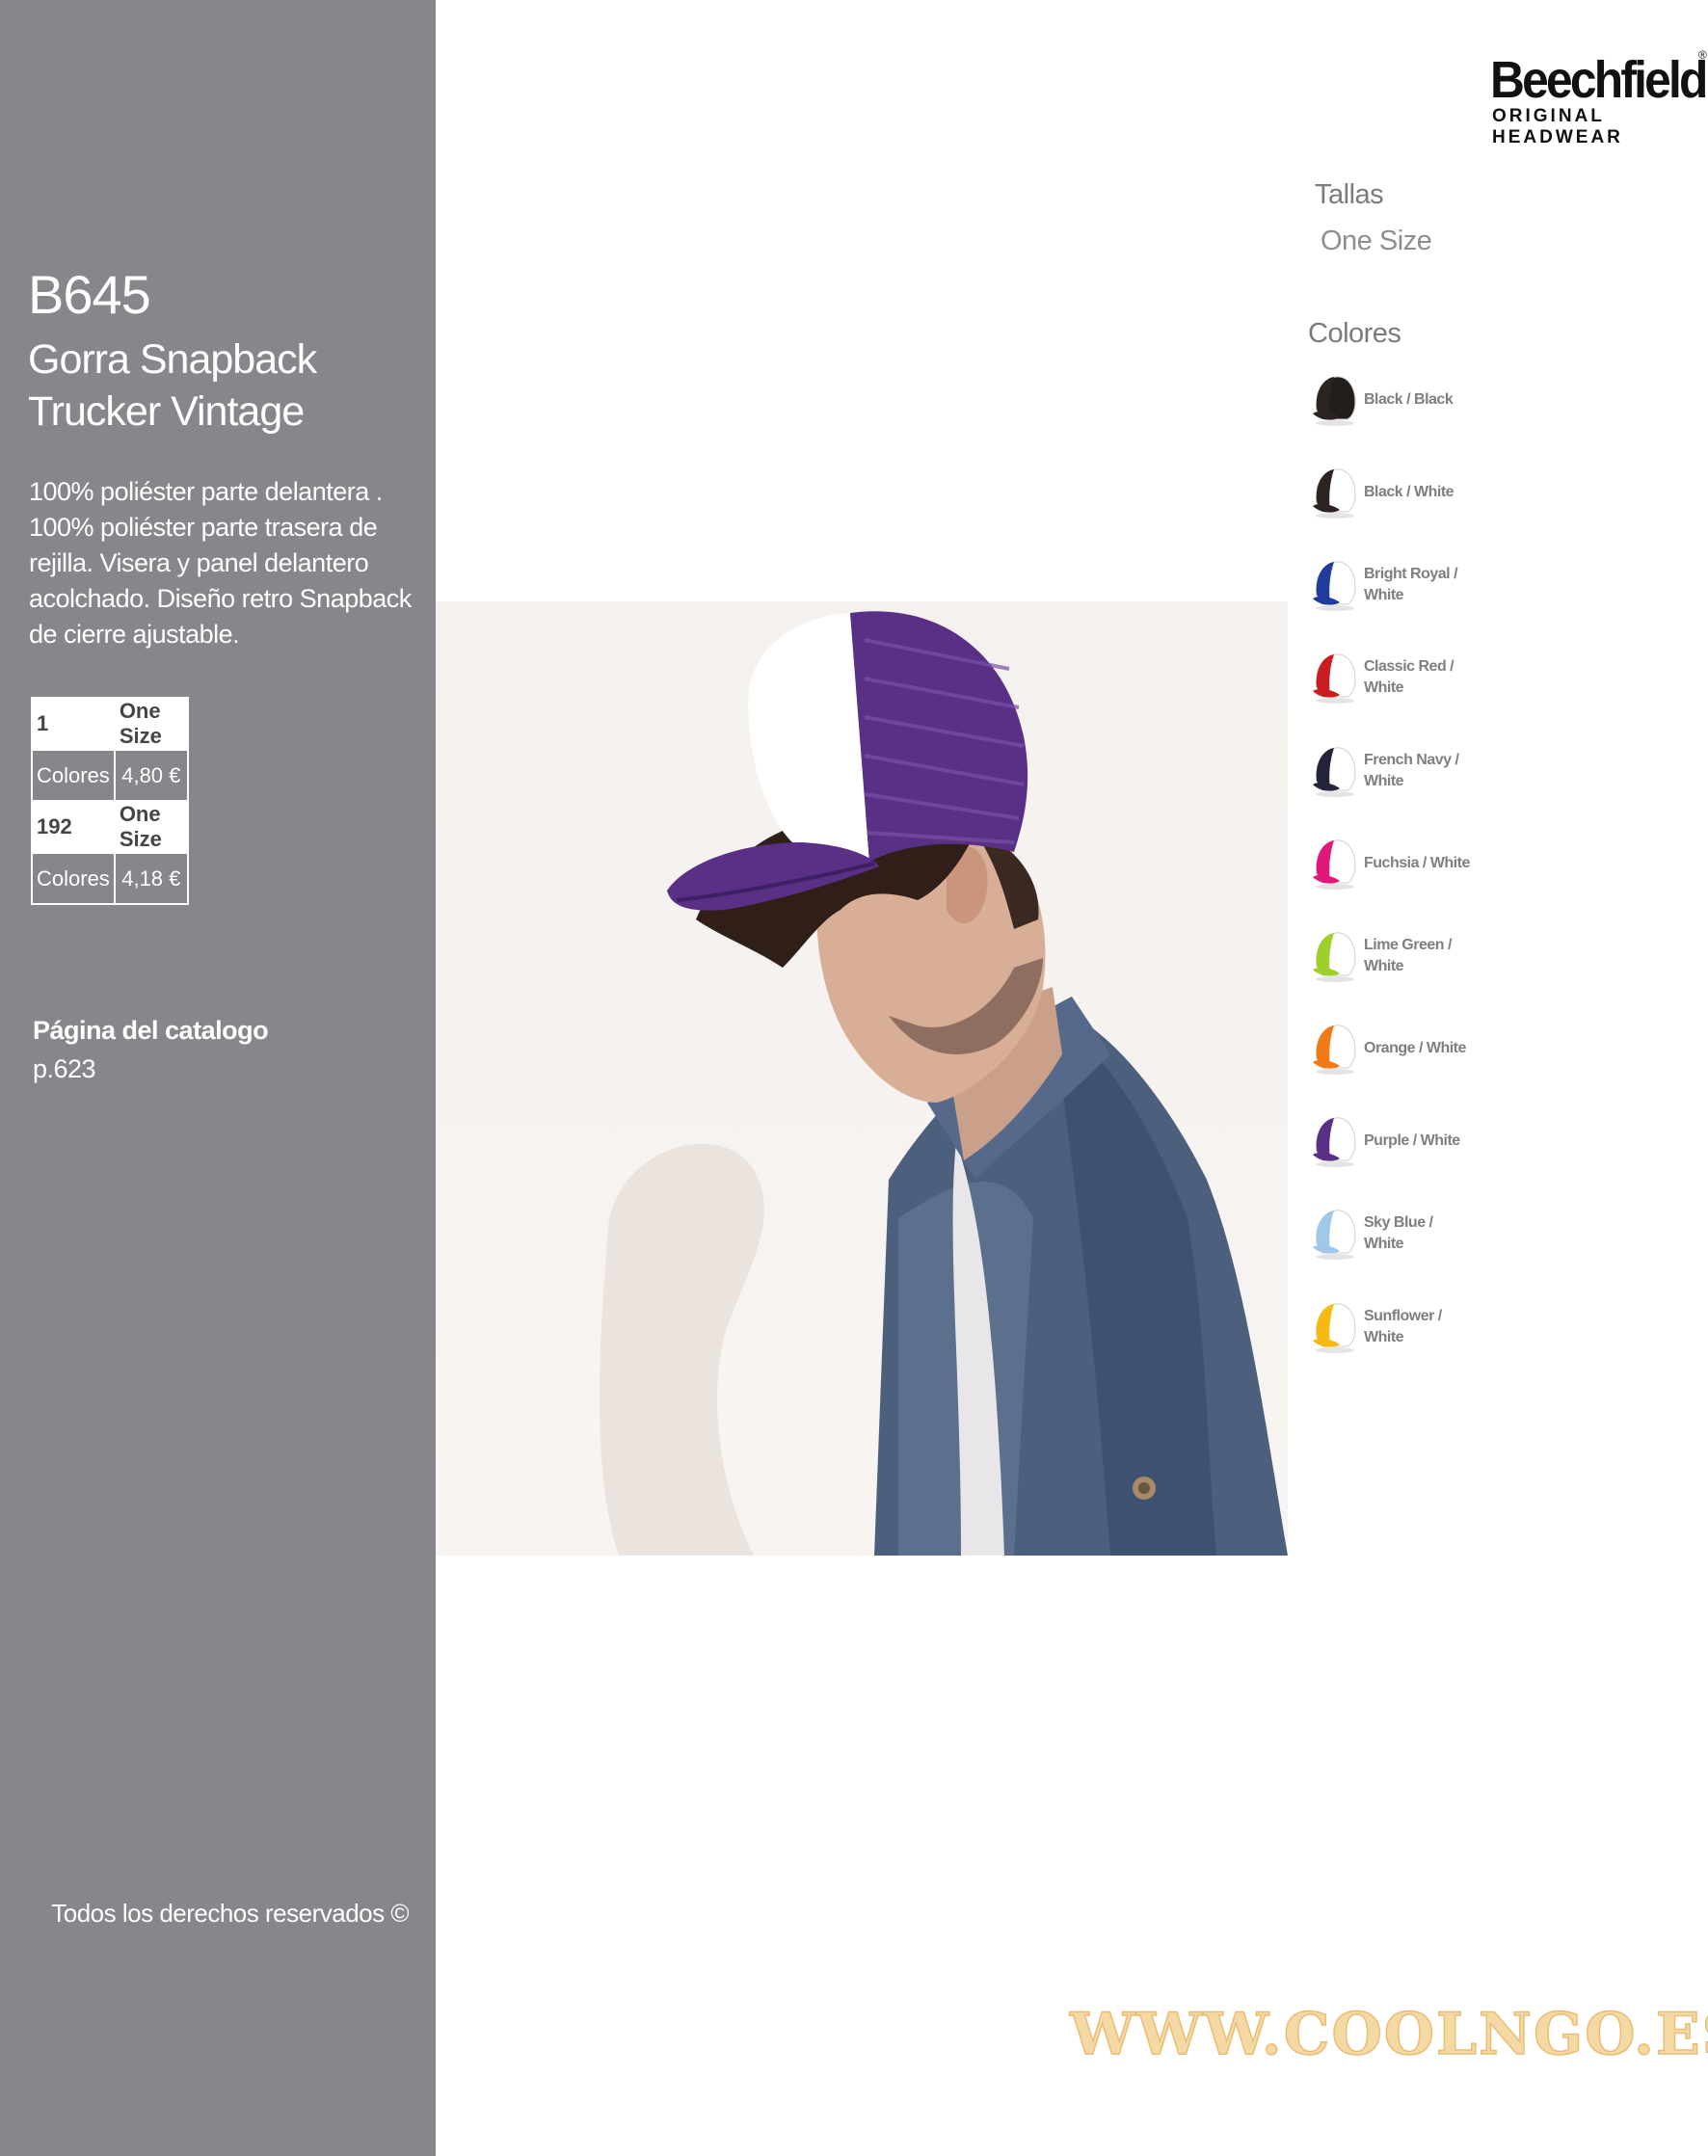 This screenshot has height=2156, width=1708. What do you see at coordinates (1388, 2034) in the screenshot?
I see `website-watermark: WWW.COOLNGO.ES` at bounding box center [1388, 2034].